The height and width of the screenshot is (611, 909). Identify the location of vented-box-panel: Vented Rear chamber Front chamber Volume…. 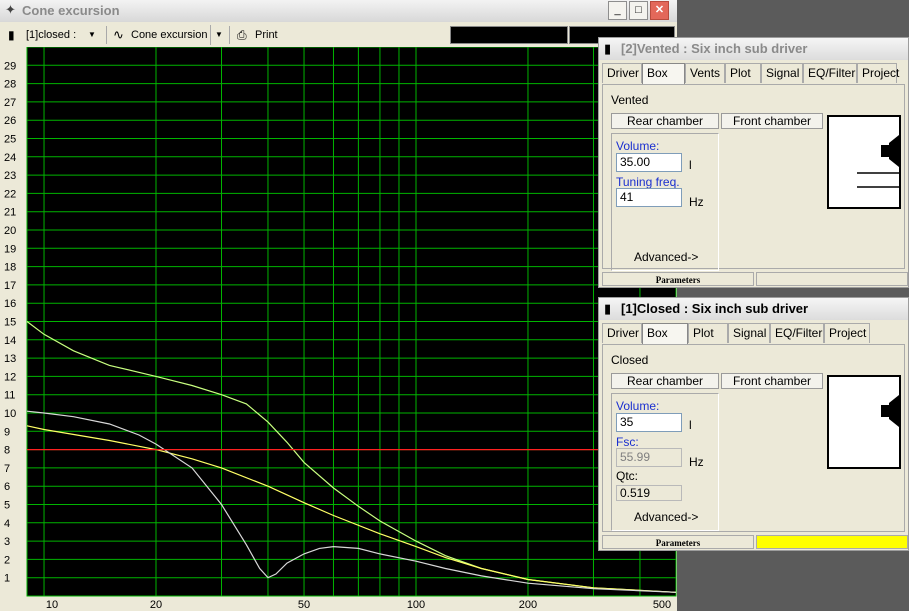
(753, 177).